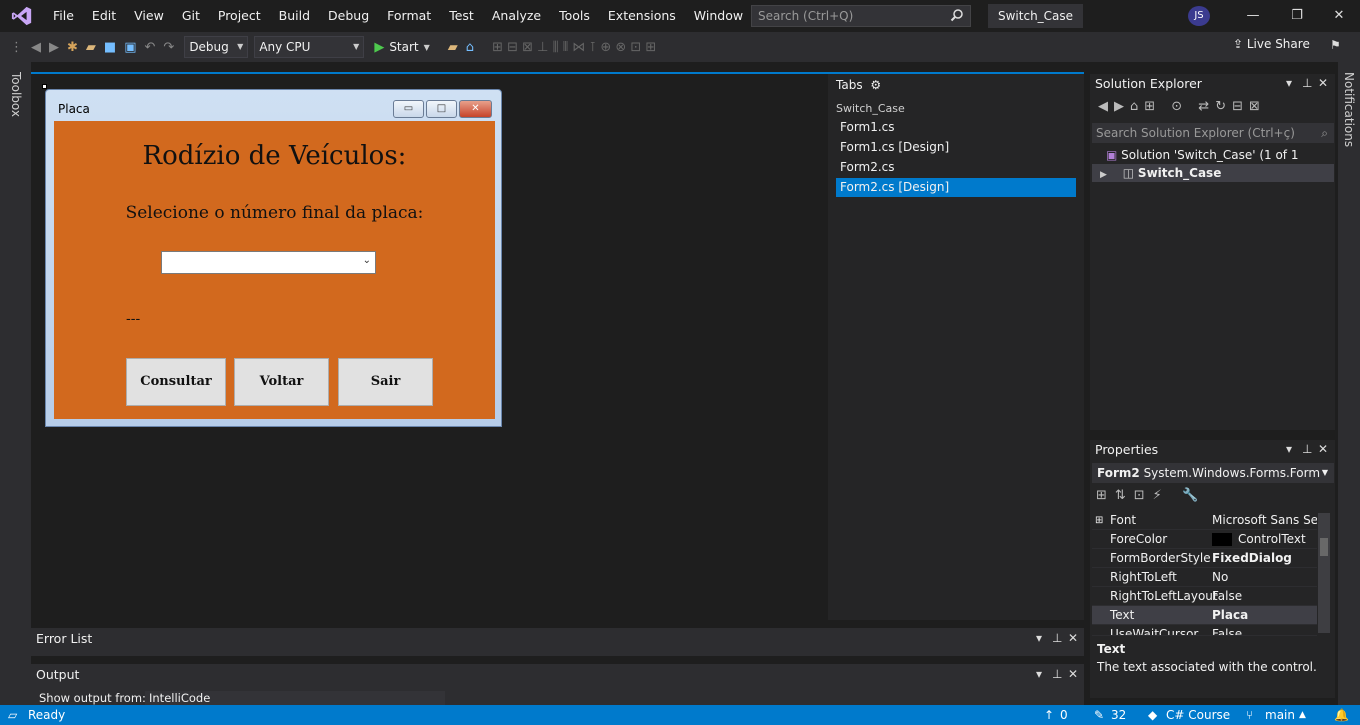 The image size is (1360, 725). I want to click on project-node: ▶ ◫ Switch_Case, so click(1213, 173).